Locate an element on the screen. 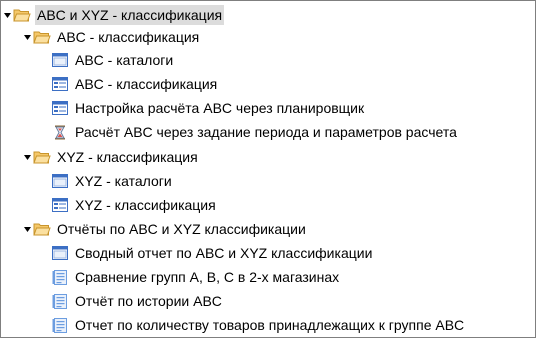 The image size is (536, 338). tree-item: XYZ - каталоги is located at coordinates (112, 181).